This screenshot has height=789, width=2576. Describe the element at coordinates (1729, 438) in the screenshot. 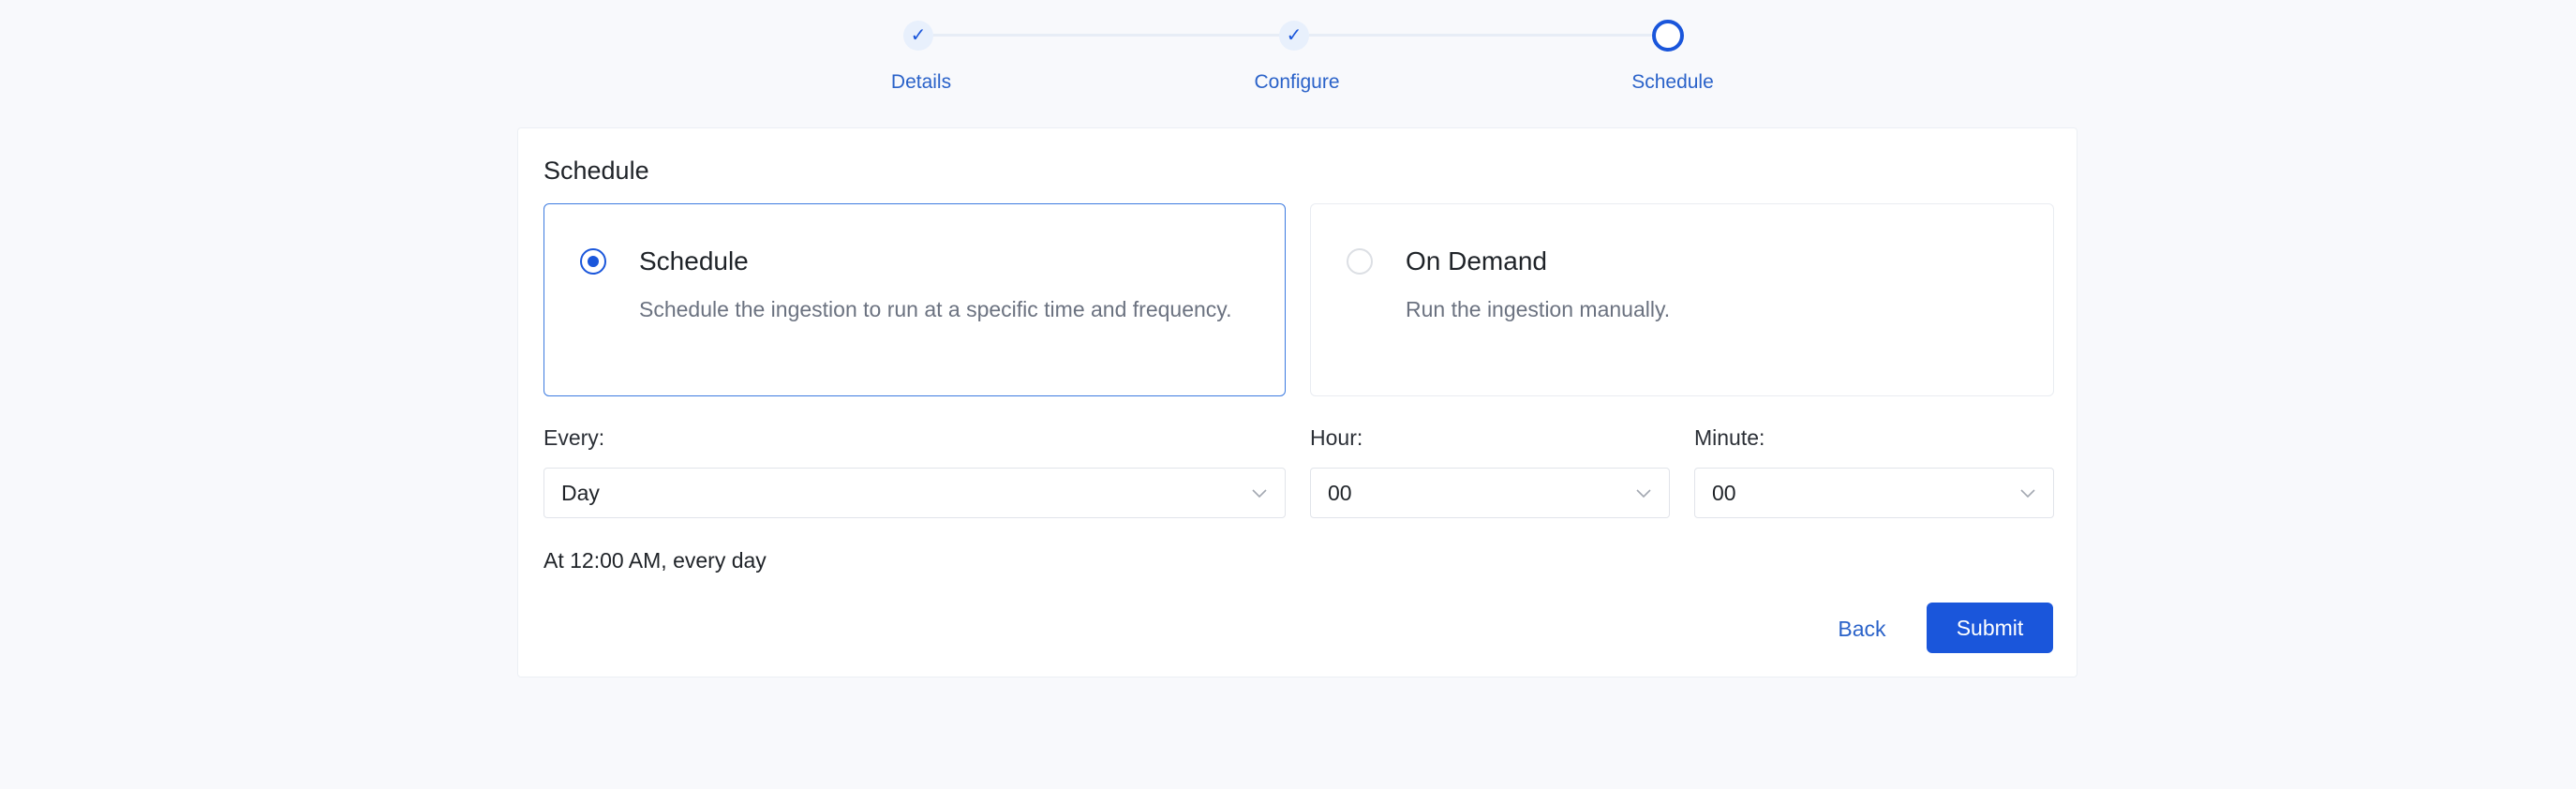

I see `minute-label: Minute:` at that location.